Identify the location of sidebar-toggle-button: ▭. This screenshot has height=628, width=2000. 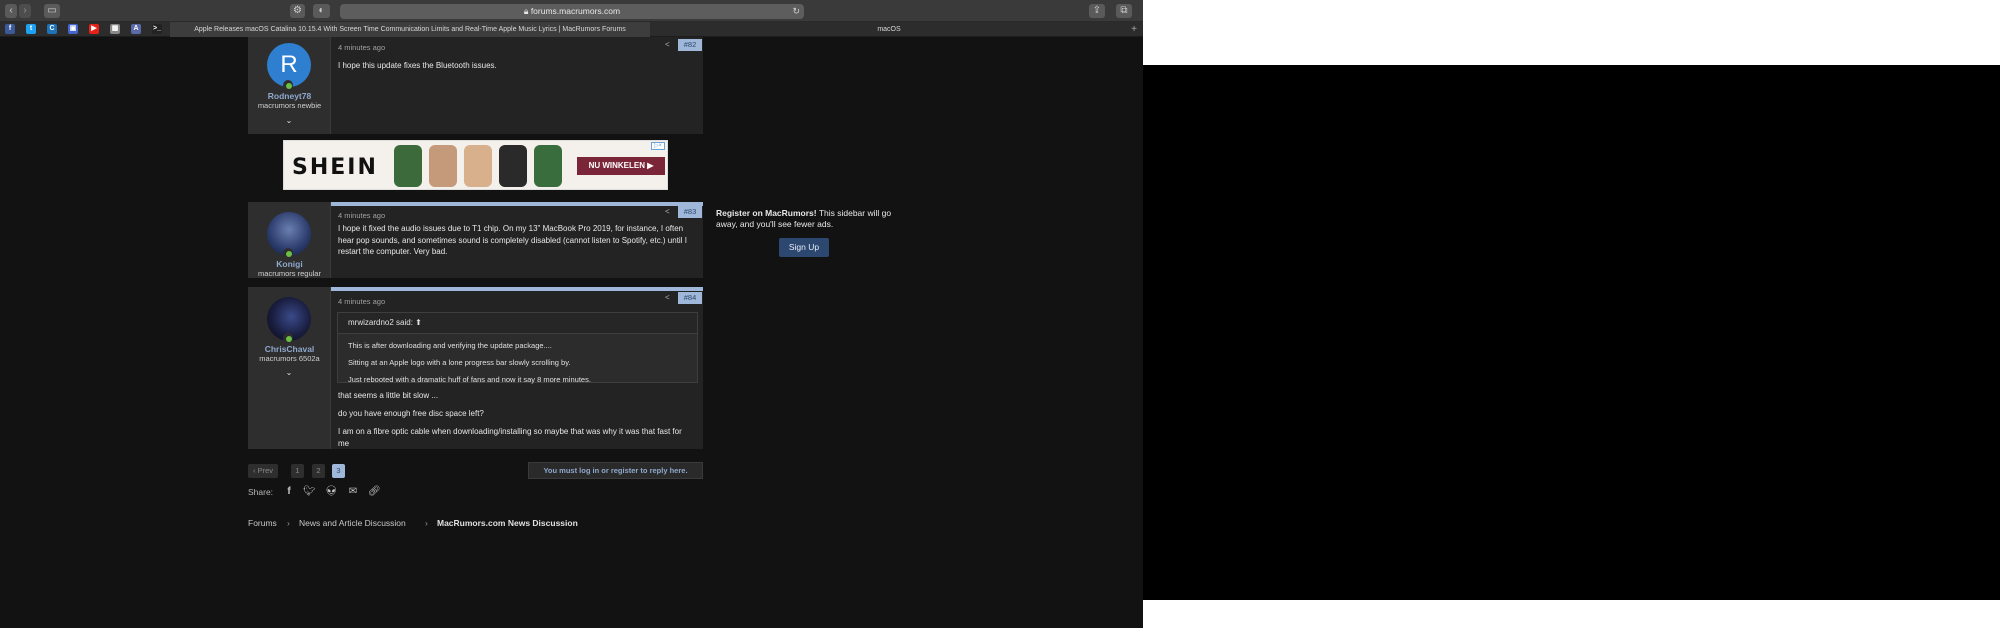
(52, 11).